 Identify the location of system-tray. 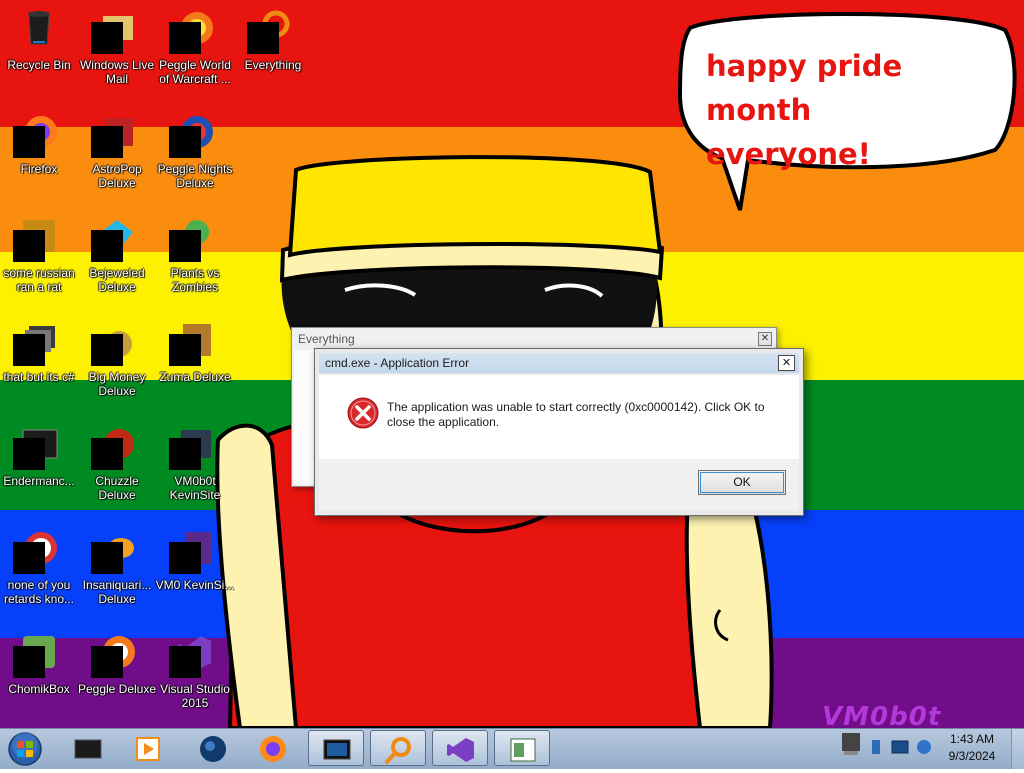
(890, 749).